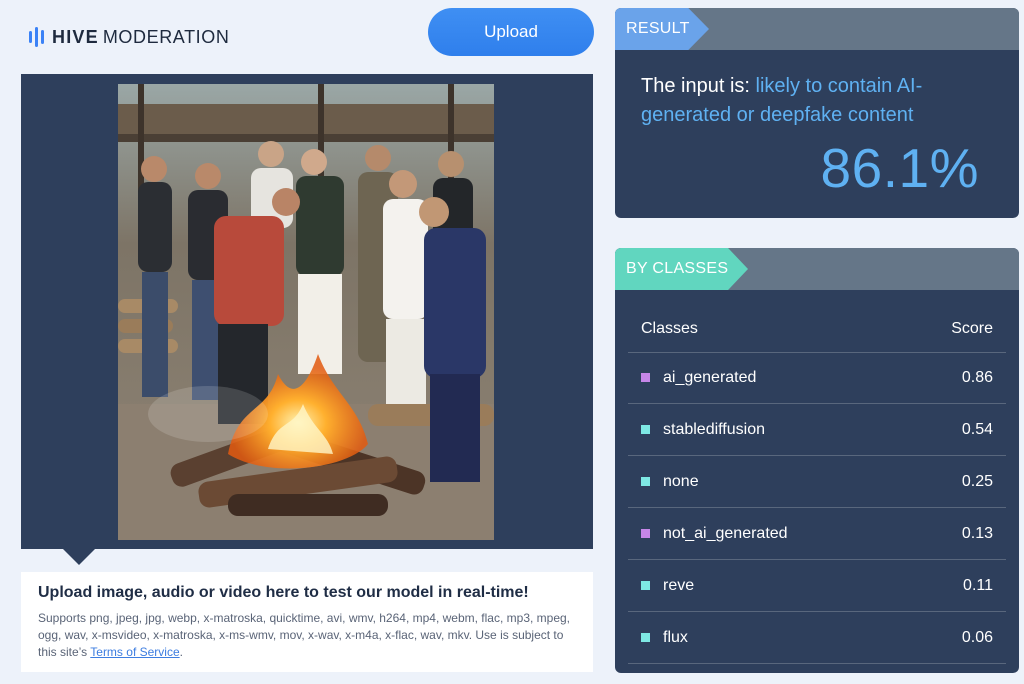  What do you see at coordinates (714, 429) in the screenshot?
I see `class-name: stablediffusion` at bounding box center [714, 429].